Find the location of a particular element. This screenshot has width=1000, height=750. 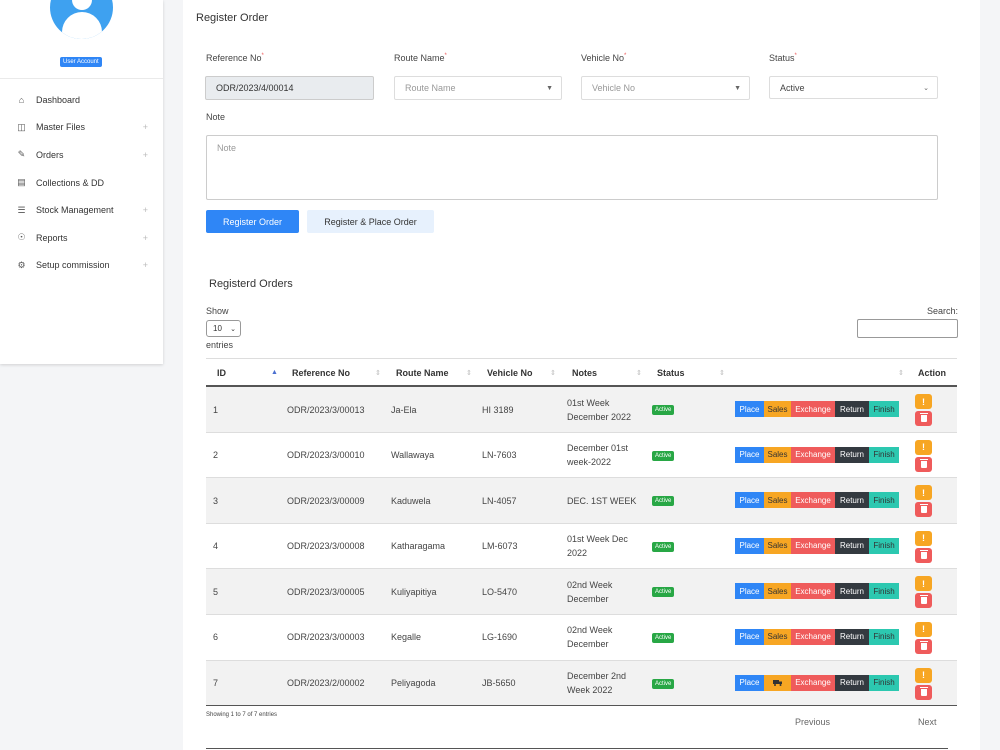

vehicle-select: Vehicle No ▼ is located at coordinates (665, 88).